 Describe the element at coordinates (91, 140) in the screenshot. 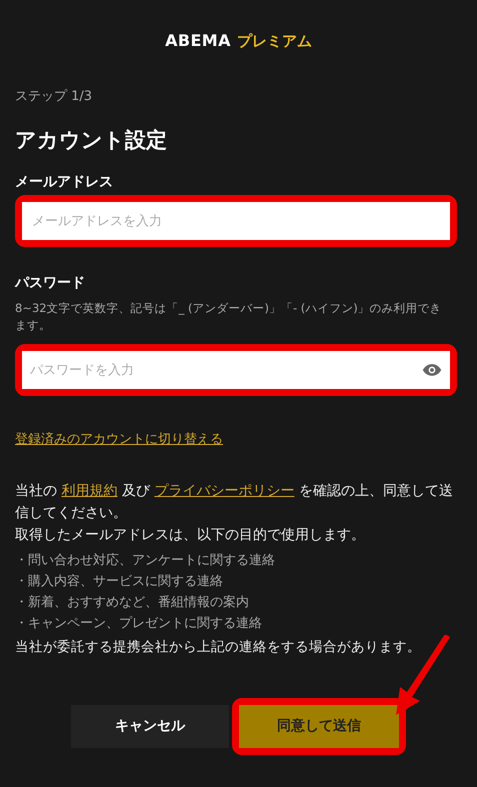

I see `page-title: アカウント設定` at that location.